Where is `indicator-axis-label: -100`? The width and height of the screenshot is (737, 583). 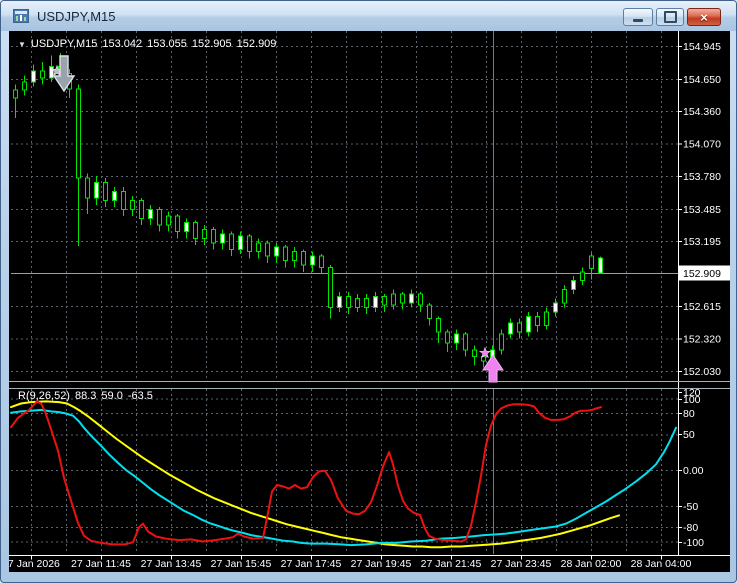
indicator-axis-label: -100 is located at coordinates (693, 543).